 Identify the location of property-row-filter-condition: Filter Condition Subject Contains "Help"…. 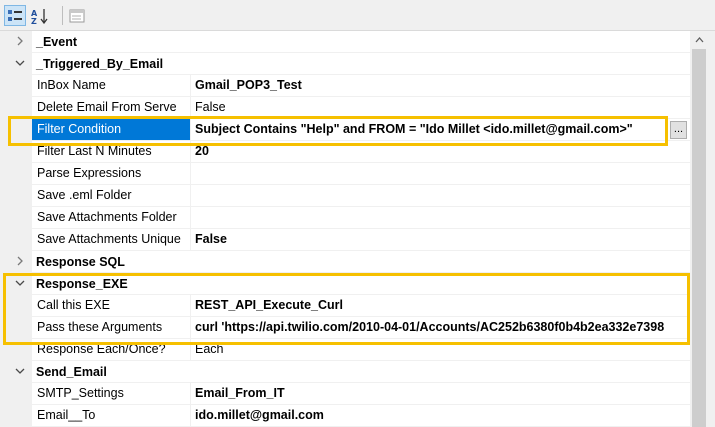
(345, 130).